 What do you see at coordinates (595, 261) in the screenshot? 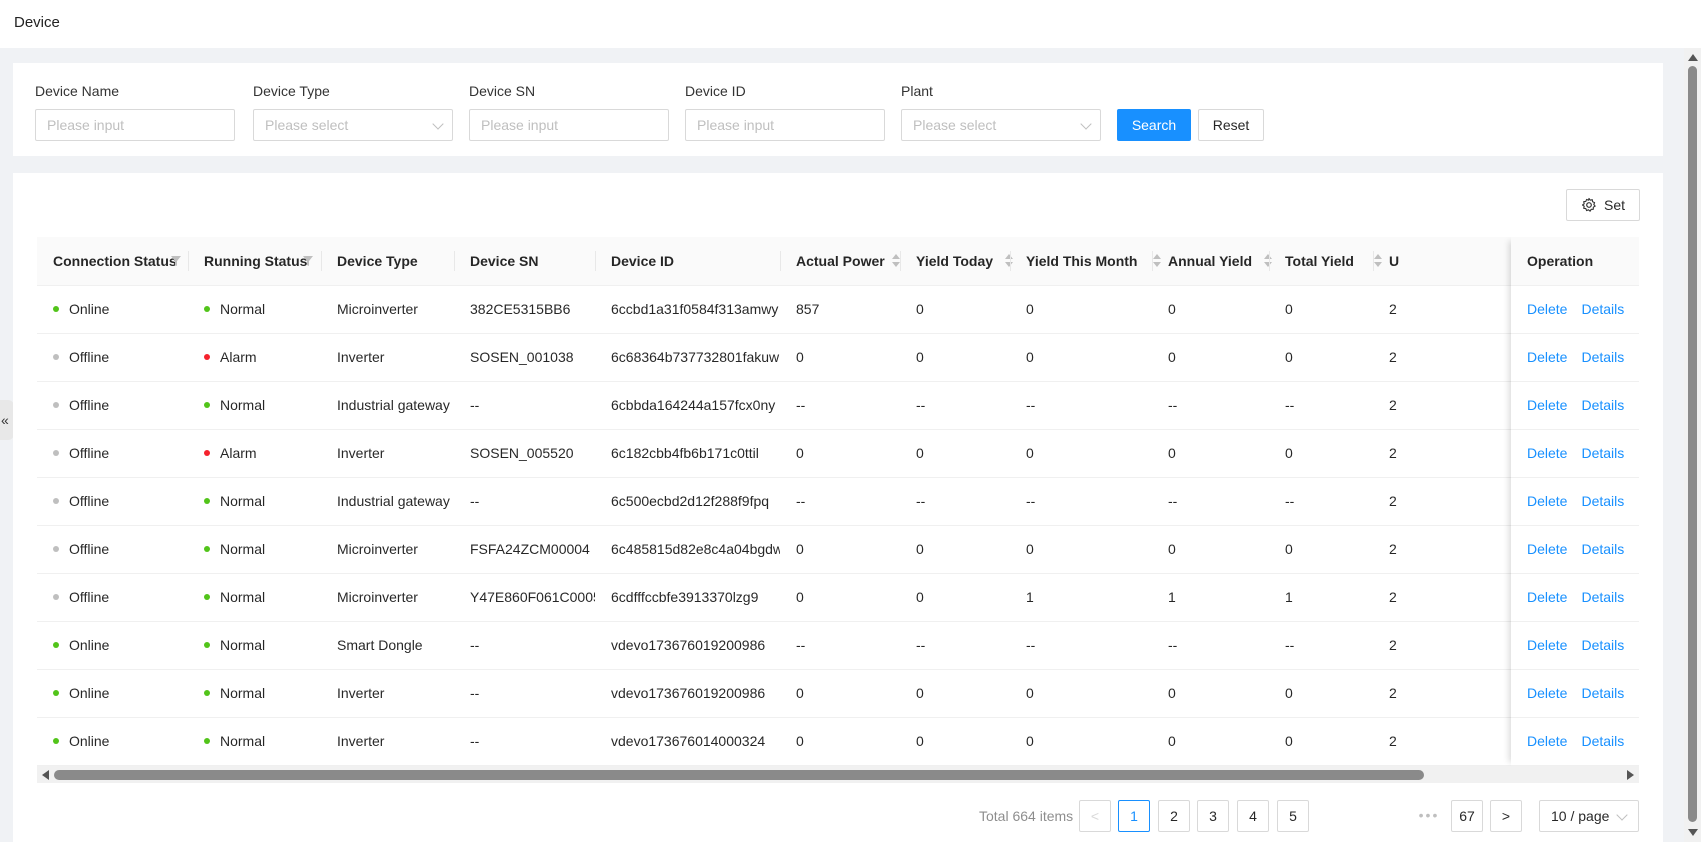
I see `column-divider` at bounding box center [595, 261].